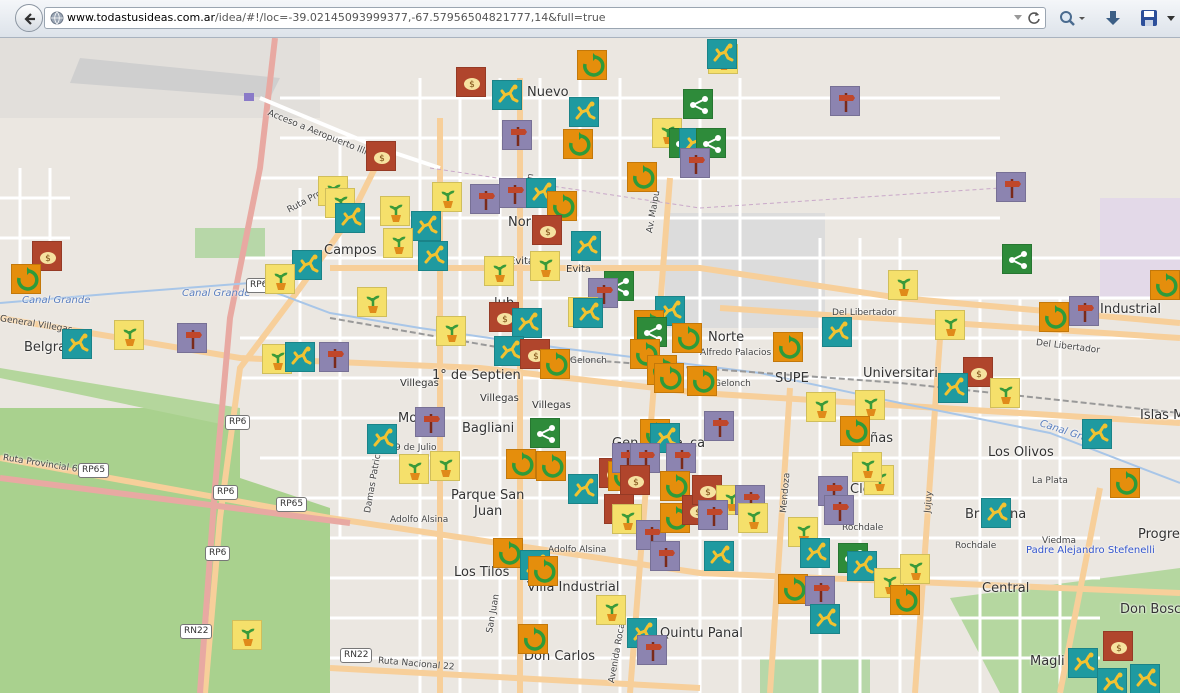 The height and width of the screenshot is (693, 1180). I want to click on piggy-bank-icon: $, so click(636, 482).